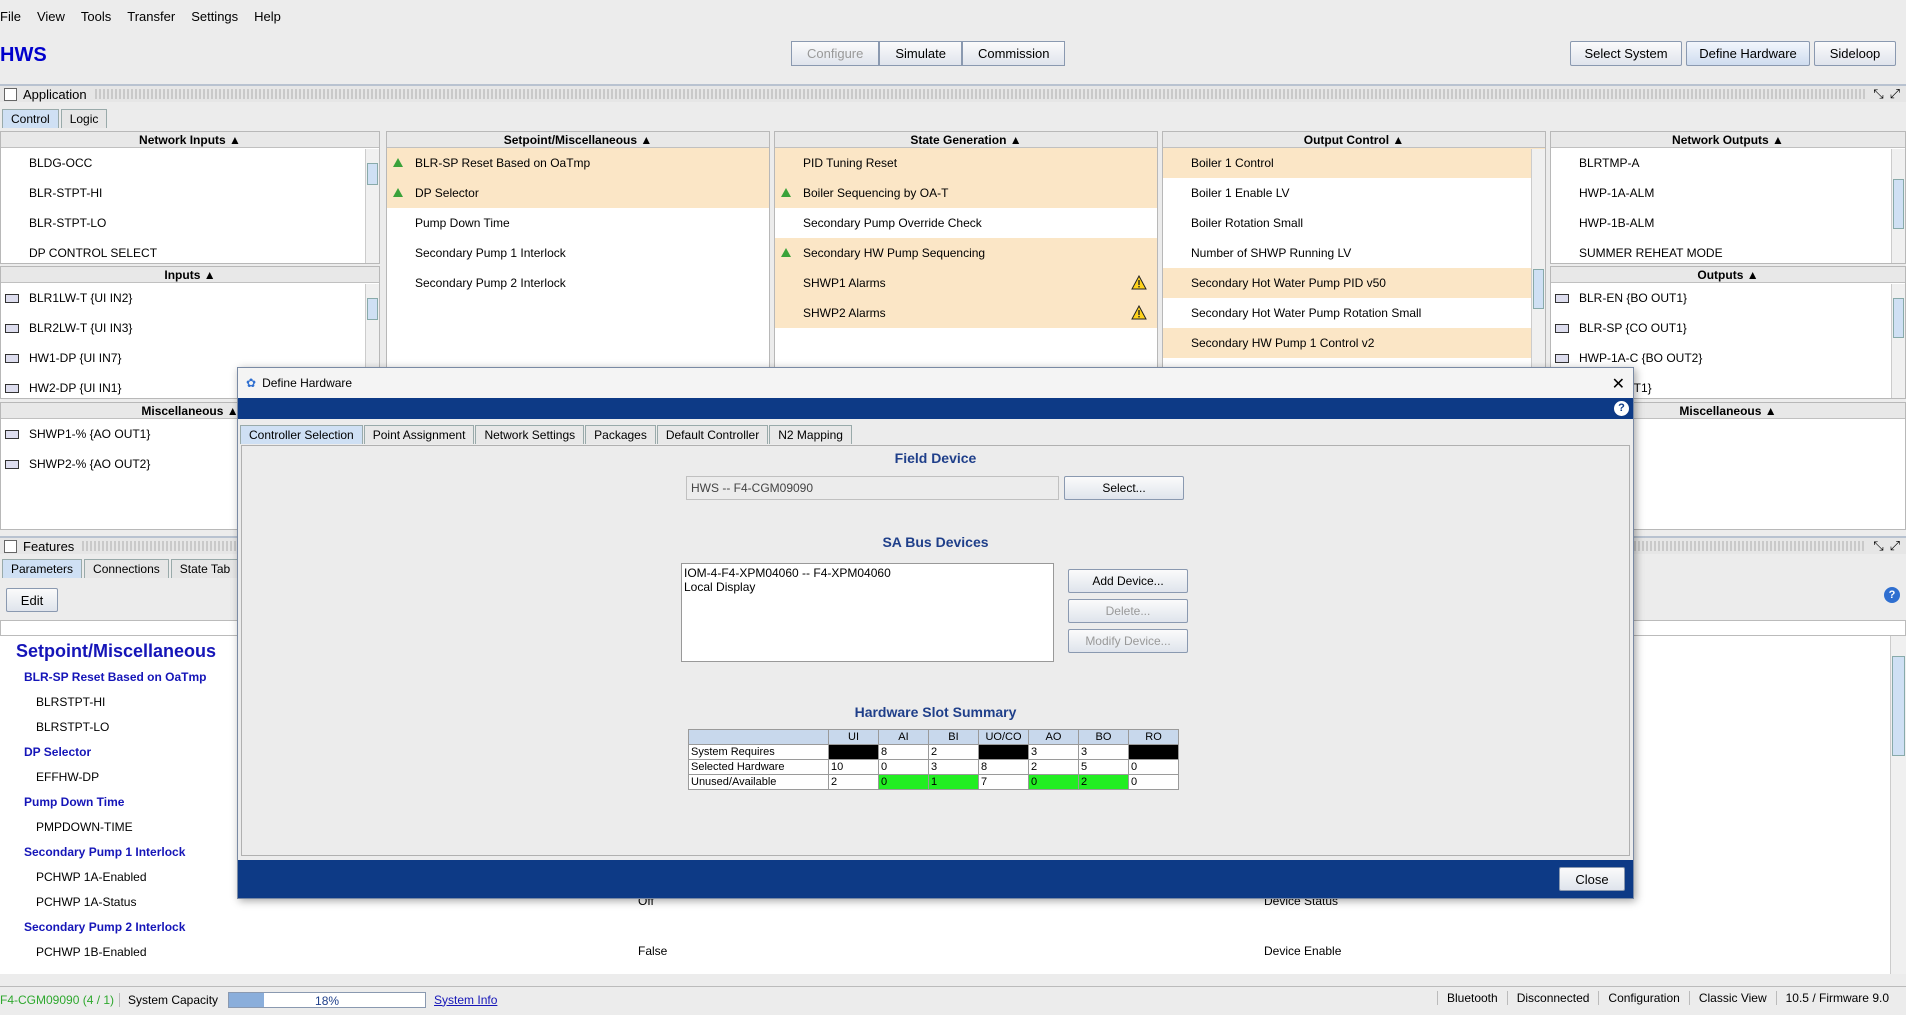 The height and width of the screenshot is (1015, 1906). I want to click on list-item: Local Display, so click(867, 587).